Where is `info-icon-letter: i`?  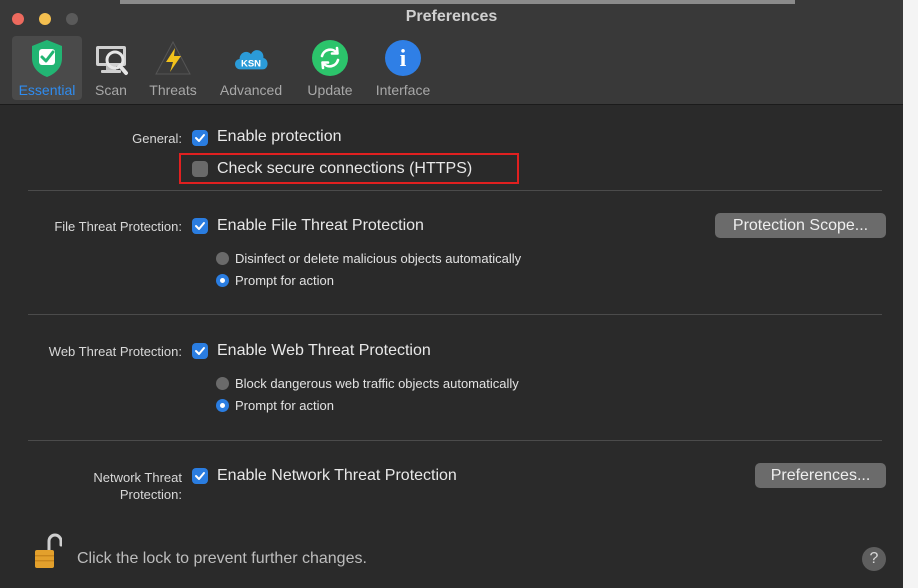
info-icon-letter: i is located at coordinates (403, 59).